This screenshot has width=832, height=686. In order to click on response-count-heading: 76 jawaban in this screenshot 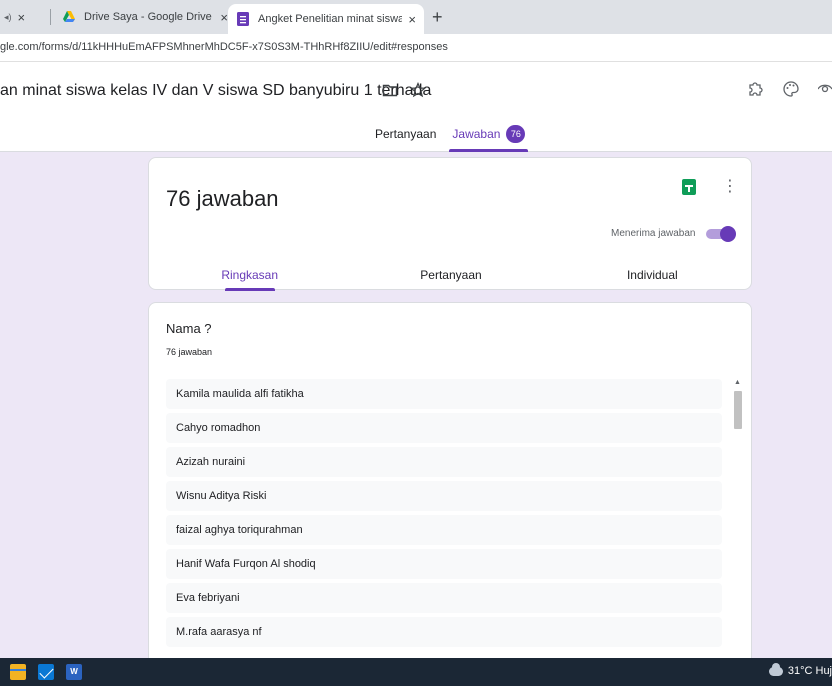, I will do `click(222, 198)`.